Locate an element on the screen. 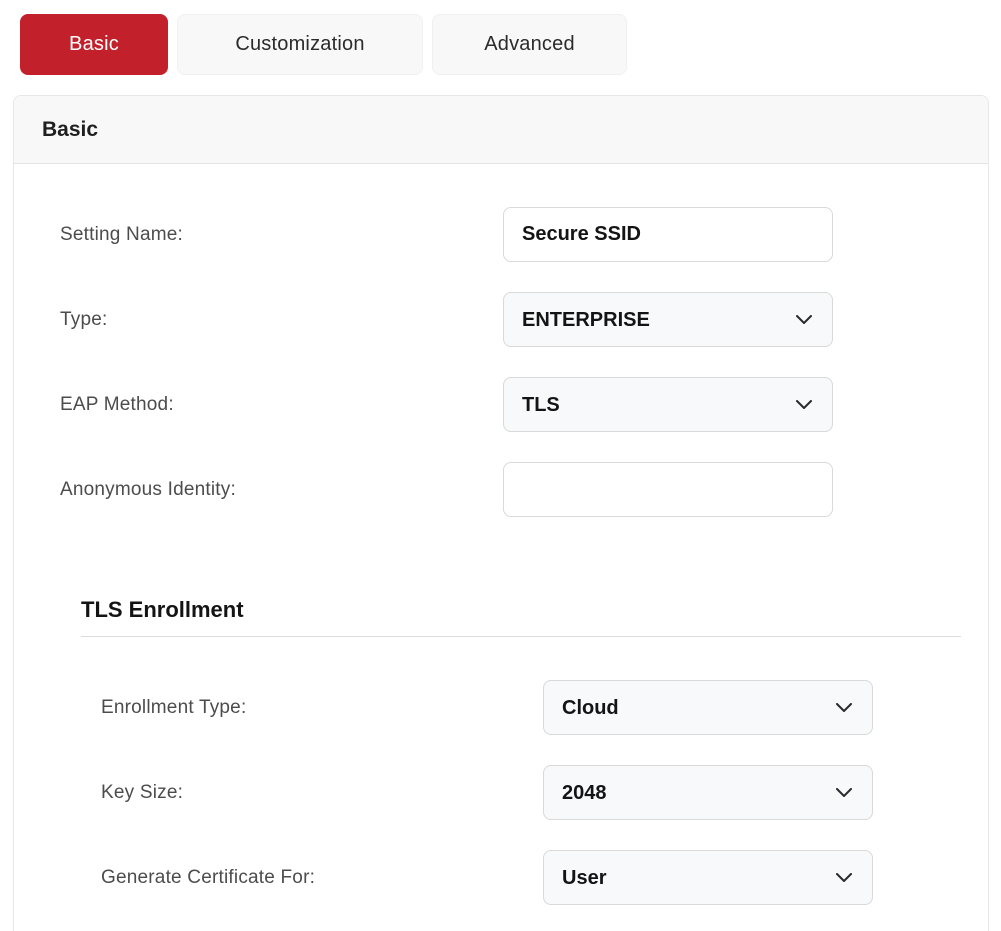 This screenshot has width=1001, height=931. generate-certificate-for-label: Generate Certificate For: is located at coordinates (208, 877).